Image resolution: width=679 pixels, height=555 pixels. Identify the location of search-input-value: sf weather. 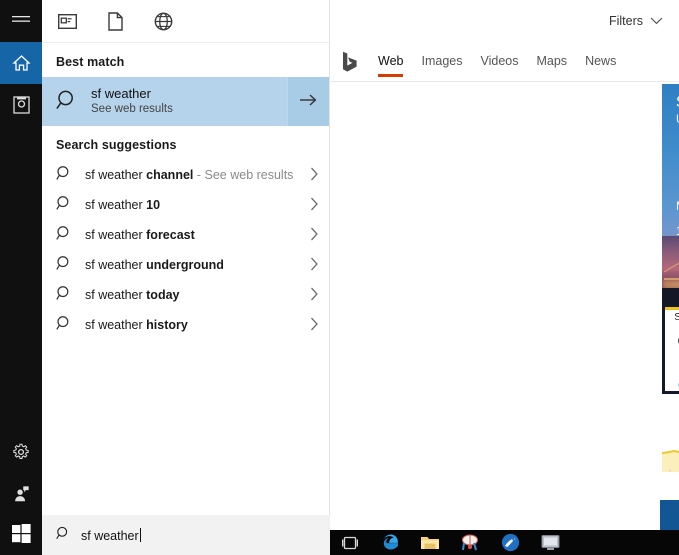
(111, 535).